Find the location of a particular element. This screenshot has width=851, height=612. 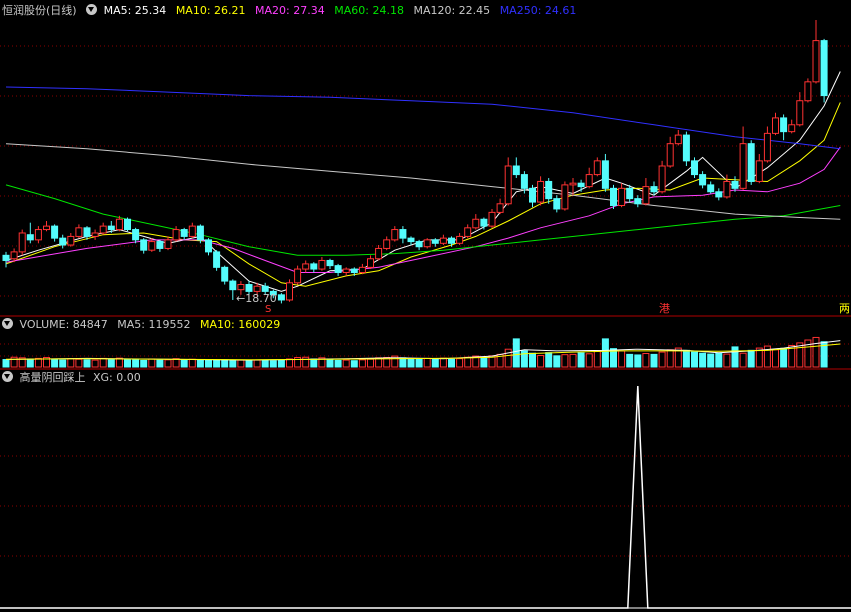

indicator-name: 高量阴回踩上 is located at coordinates (52, 377).